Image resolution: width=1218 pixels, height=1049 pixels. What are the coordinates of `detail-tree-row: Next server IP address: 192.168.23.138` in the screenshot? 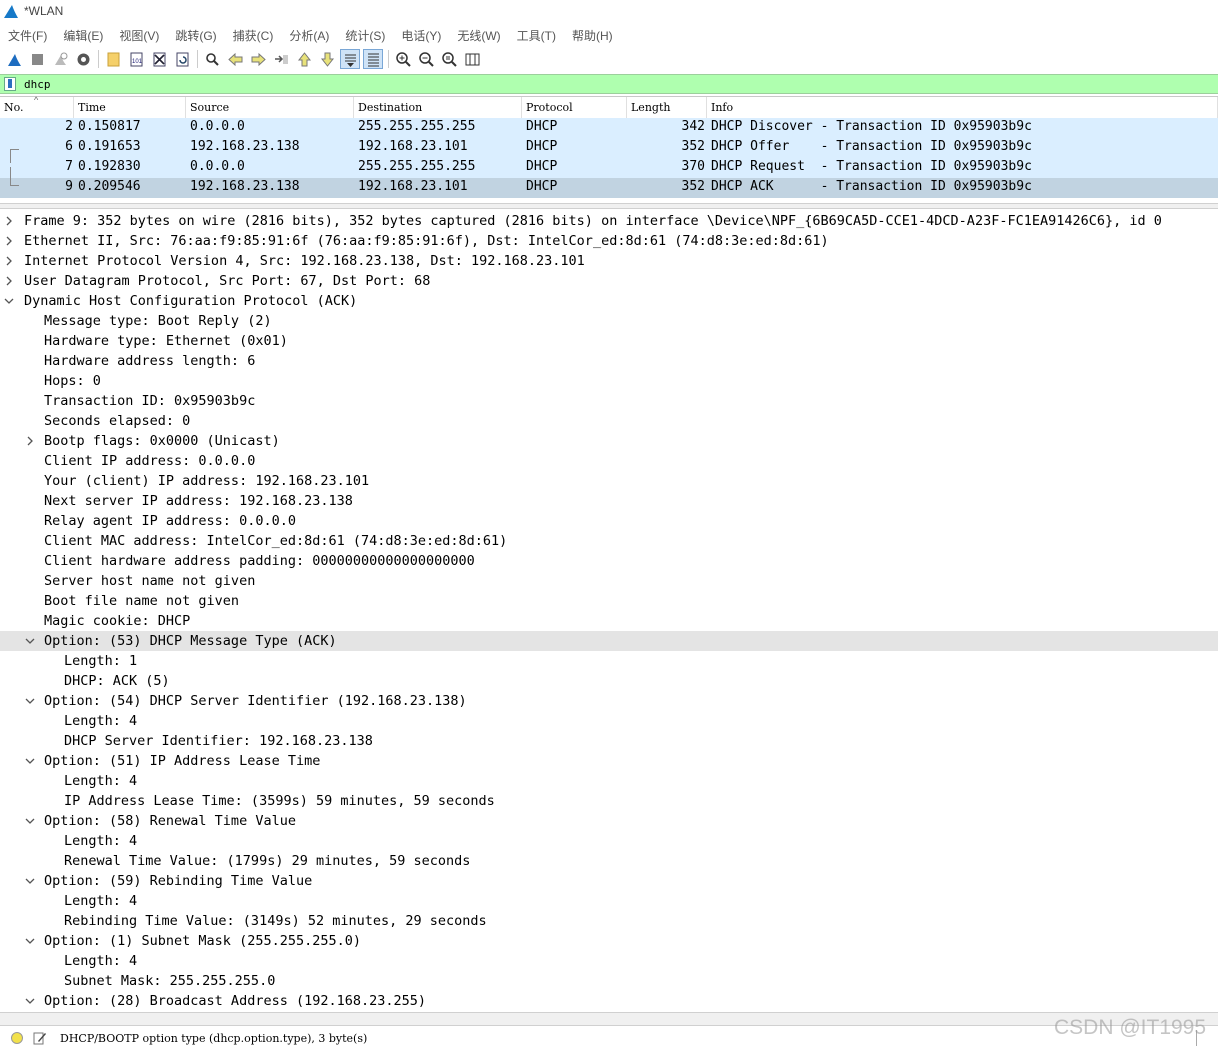 It's located at (609, 501).